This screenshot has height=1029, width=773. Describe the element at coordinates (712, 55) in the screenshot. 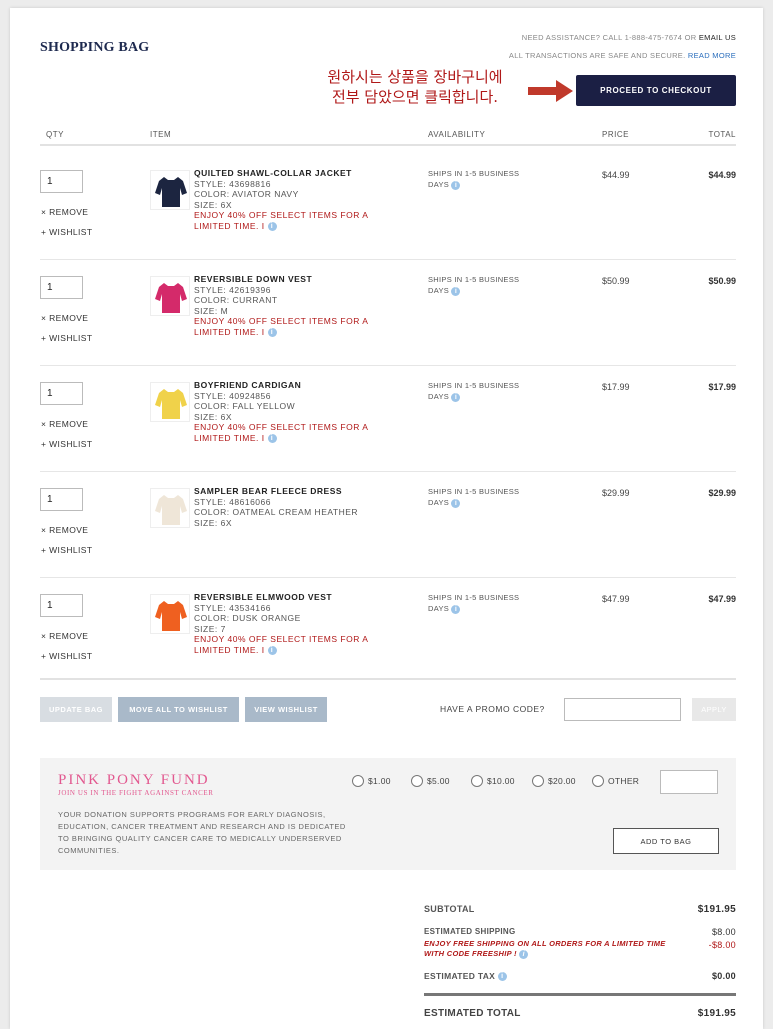

I see `read-more-link: READ MORE` at that location.